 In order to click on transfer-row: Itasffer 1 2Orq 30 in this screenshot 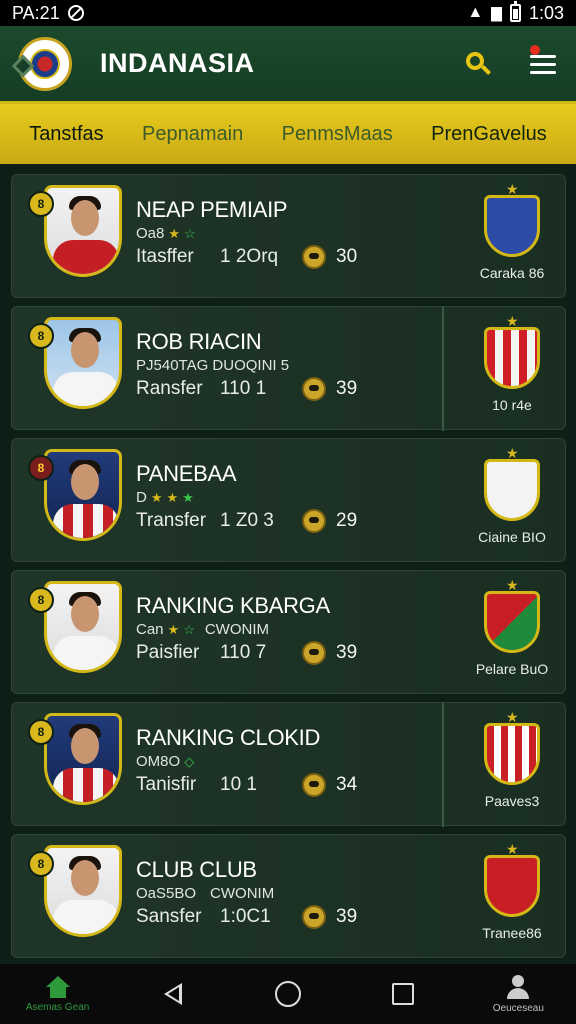, I will do `click(247, 257)`.